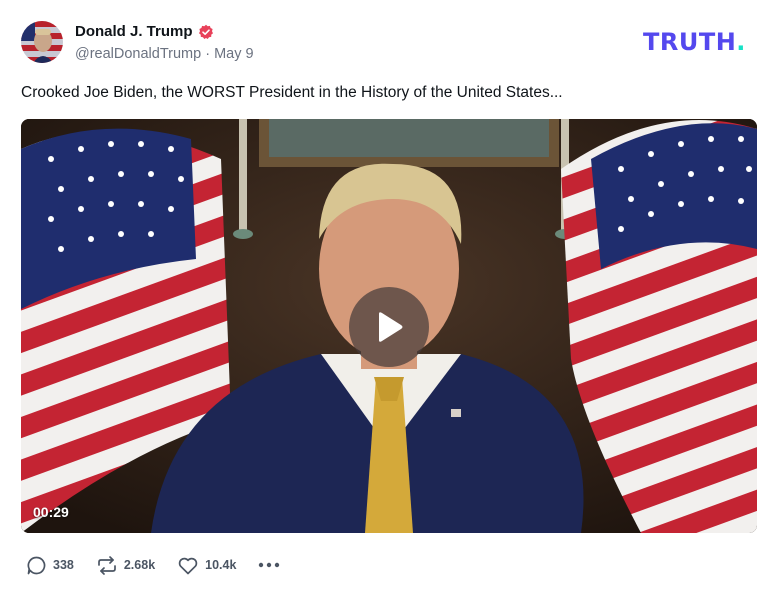  Describe the element at coordinates (221, 565) in the screenshot. I see `like-count: 10.4k` at that location.